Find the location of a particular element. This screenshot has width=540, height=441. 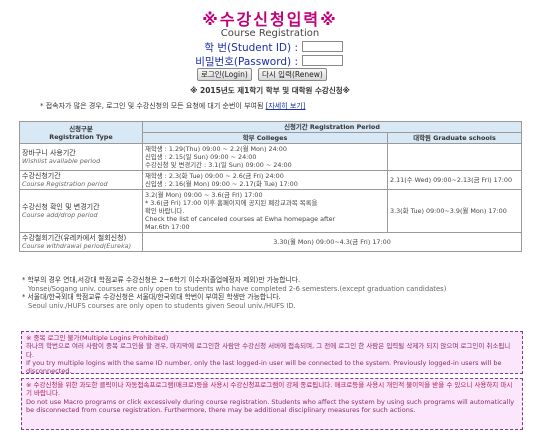

row-grad-period is located at coordinates (454, 157).